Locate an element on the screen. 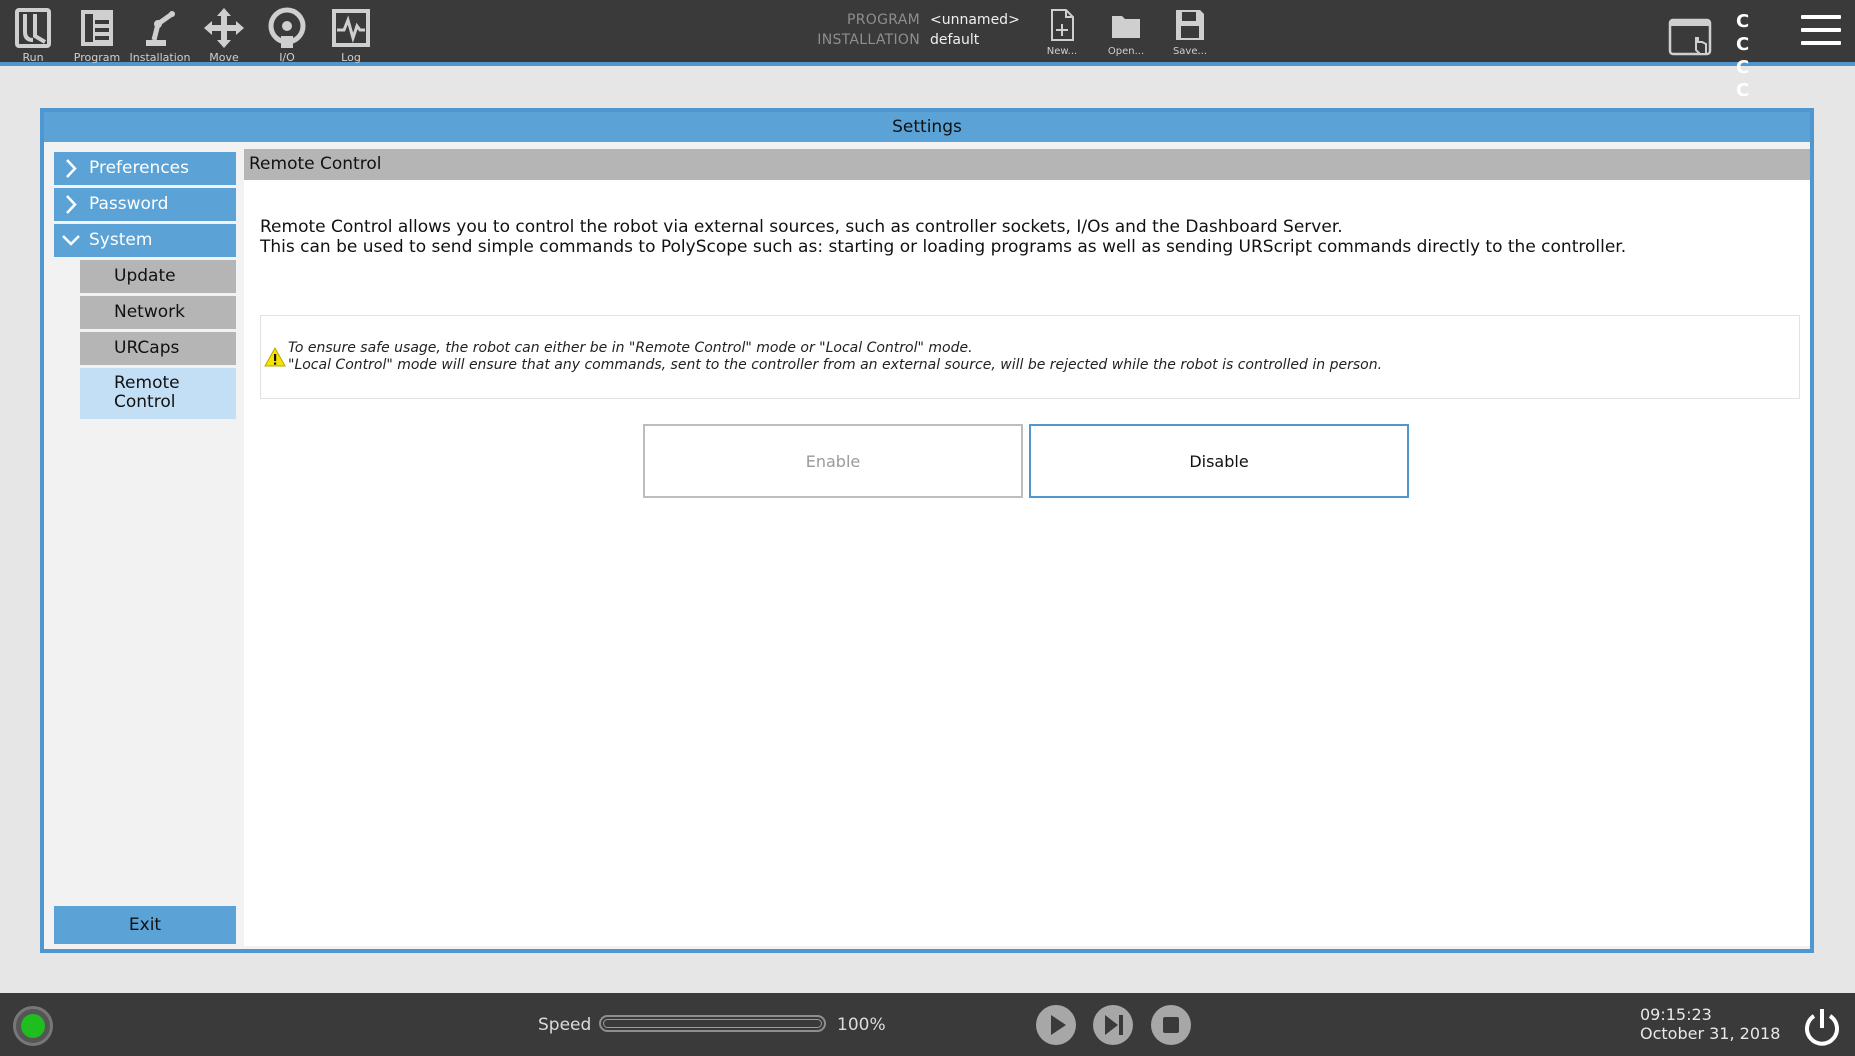  sidebar-item-remote-control: Remote Control is located at coordinates (158, 393).